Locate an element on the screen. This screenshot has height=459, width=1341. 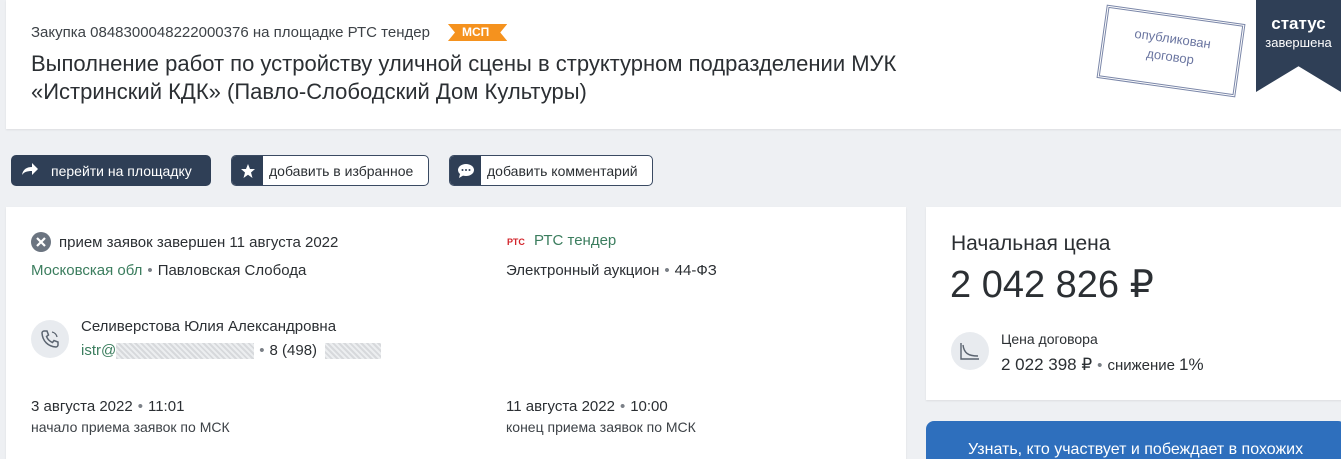
end-date-label: конец приема заявок по МСК is located at coordinates (601, 427).